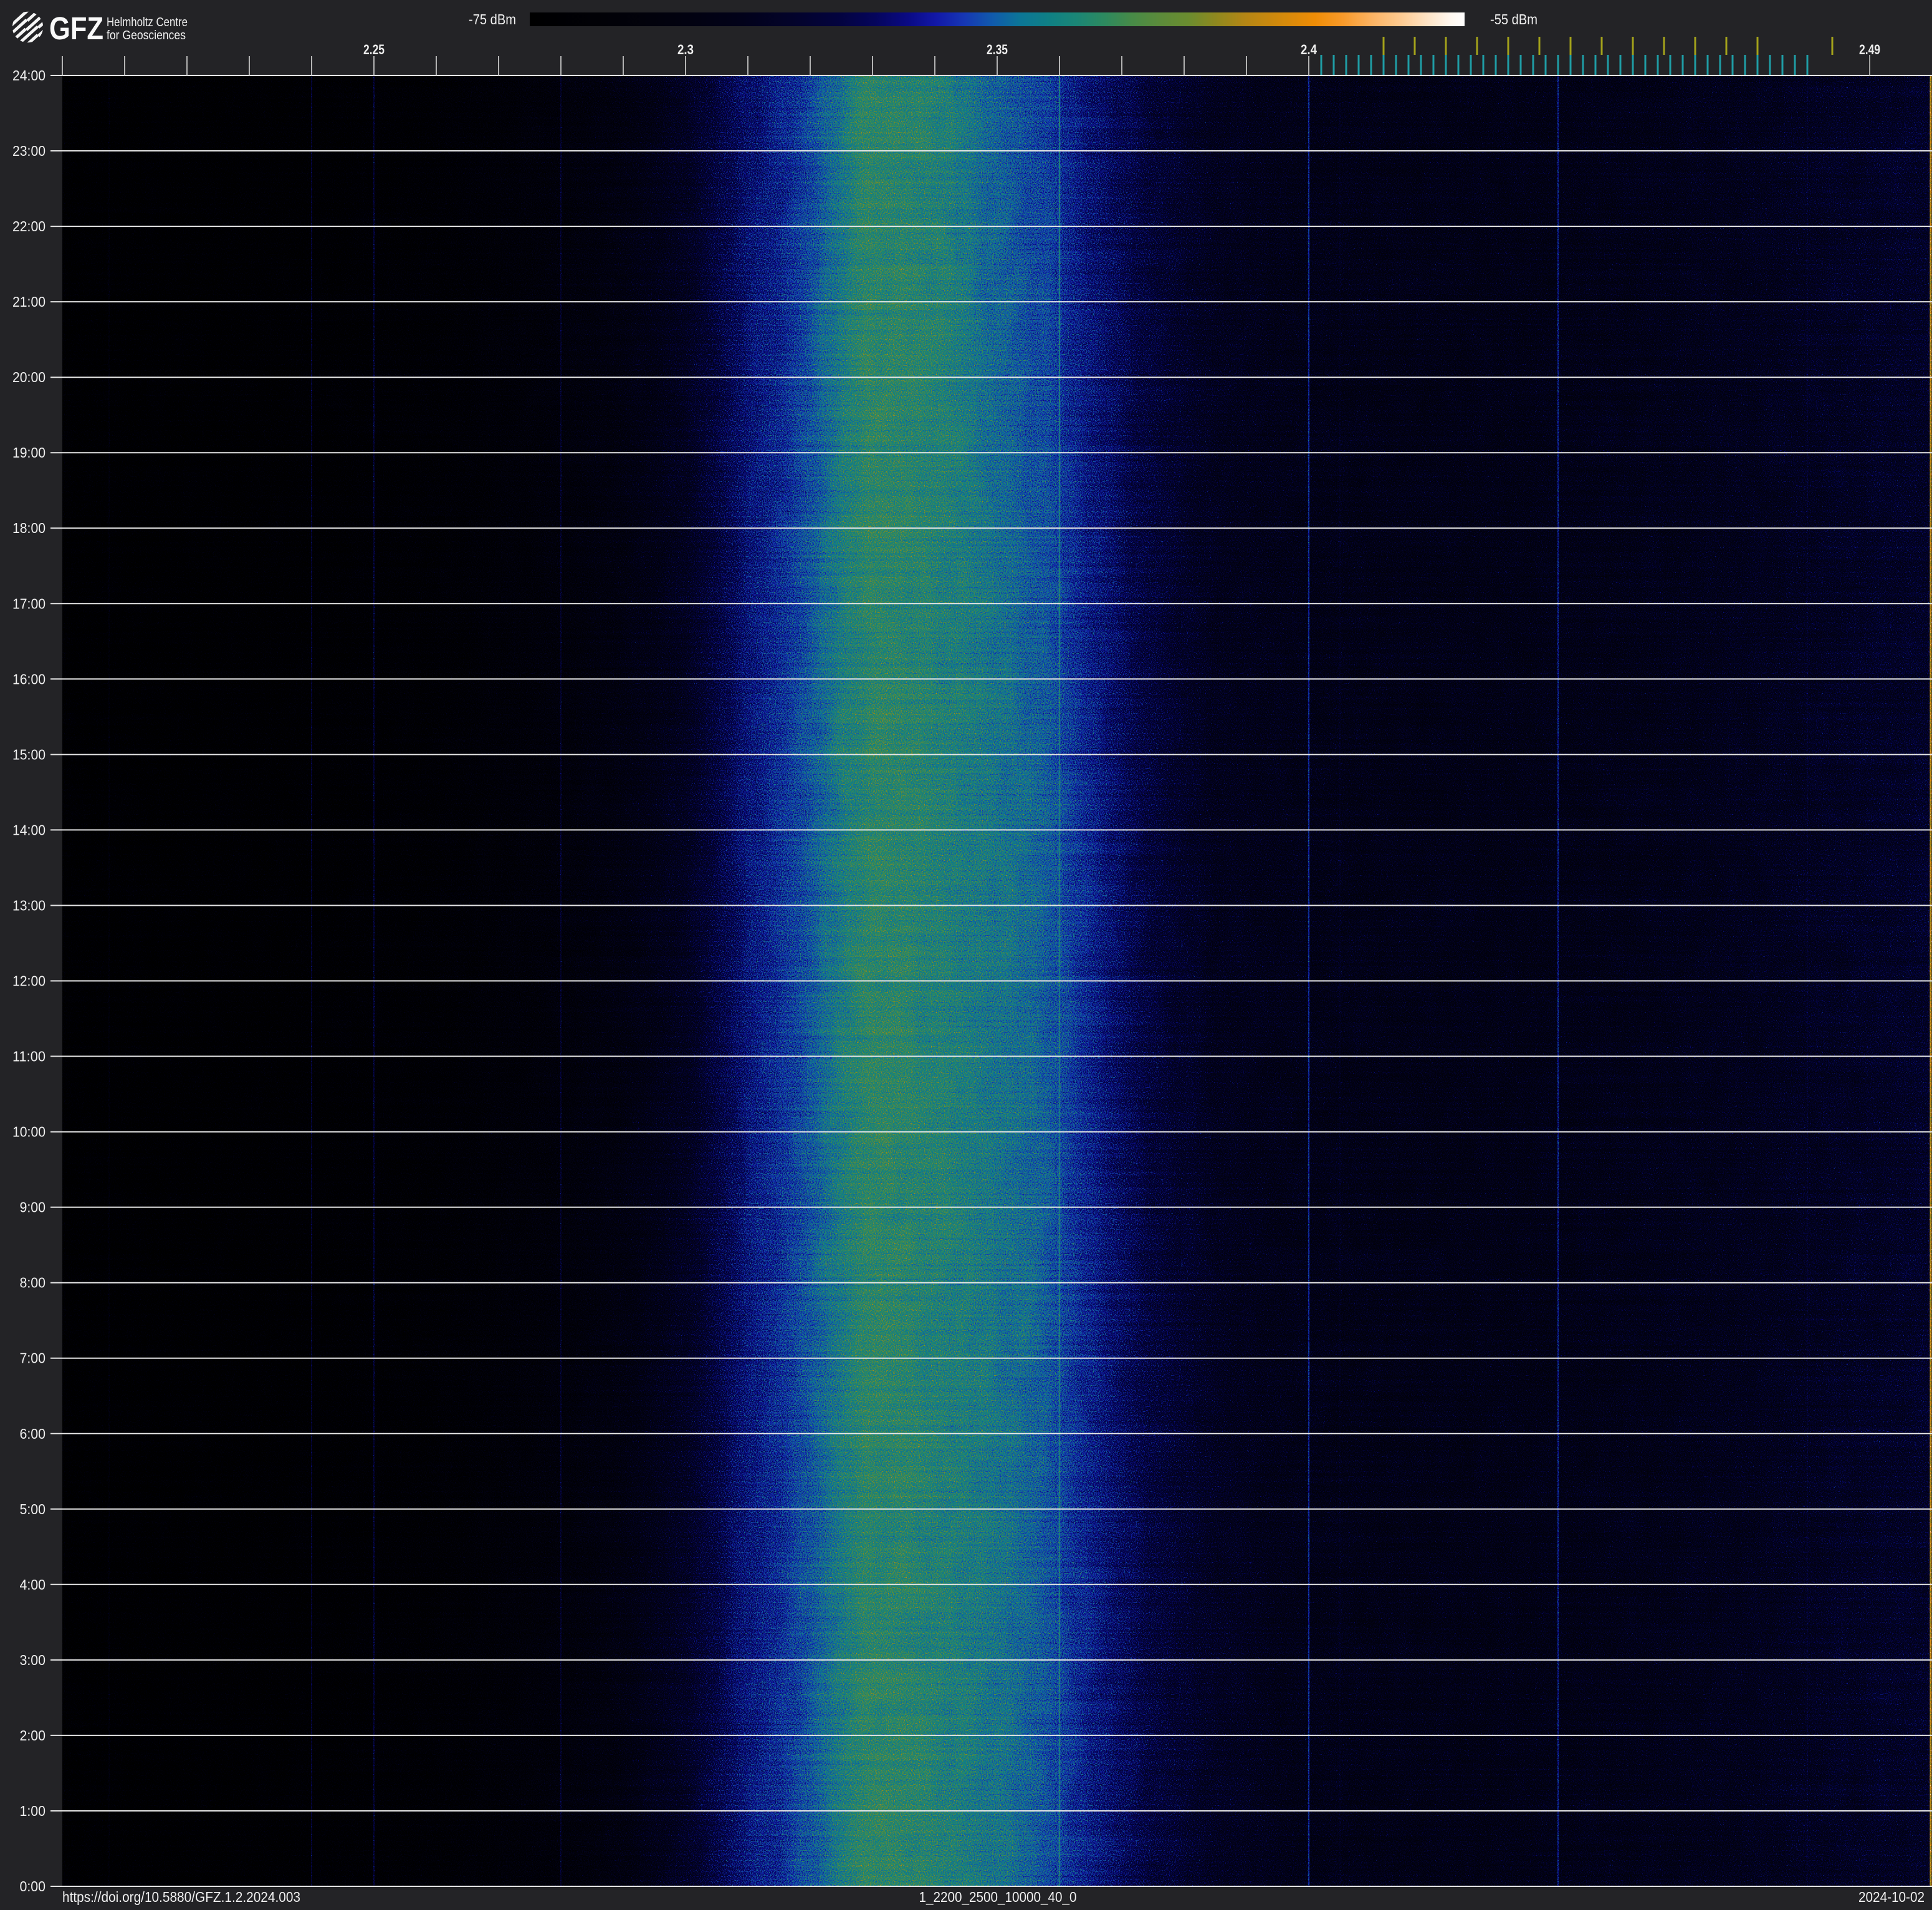 Image resolution: width=1932 pixels, height=1910 pixels. Describe the element at coordinates (146, 35) in the screenshot. I see `svg-text: for Geosciences` at that location.